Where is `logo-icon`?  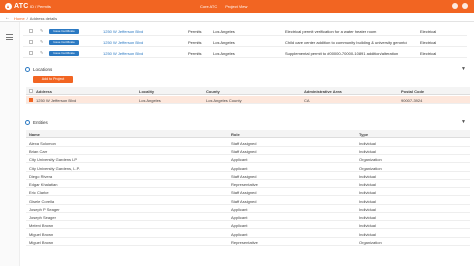
logo-icon is located at coordinates (8, 6).